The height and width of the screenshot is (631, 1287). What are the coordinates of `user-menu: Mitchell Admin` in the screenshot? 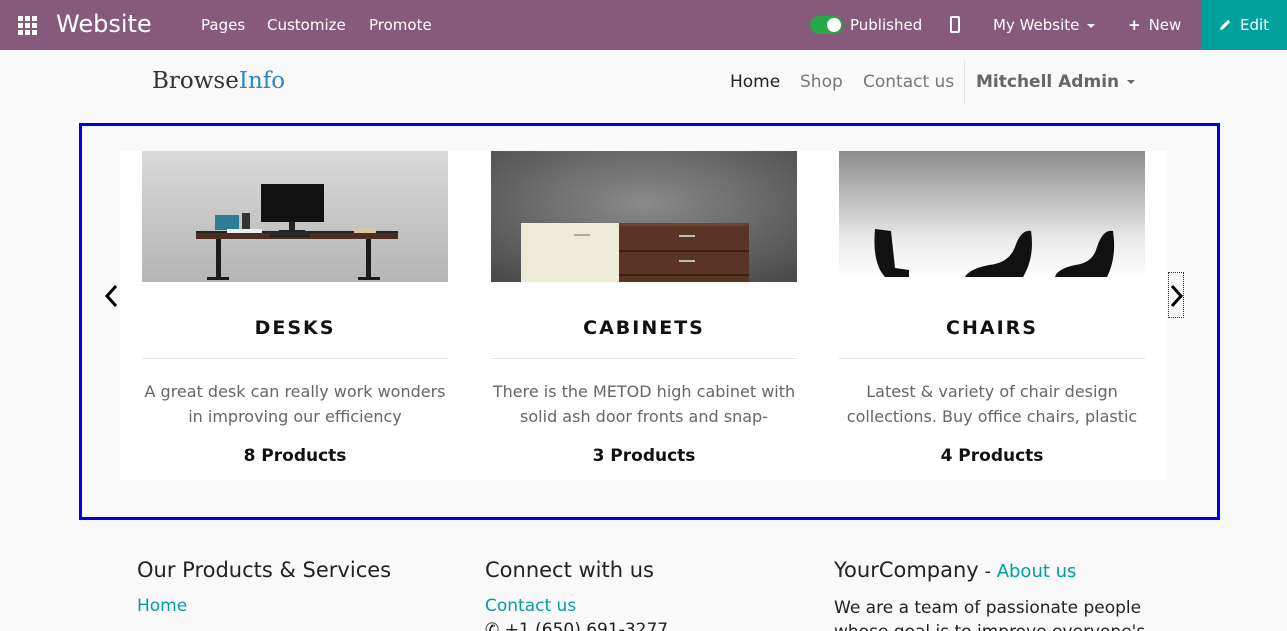 It's located at (1056, 82).